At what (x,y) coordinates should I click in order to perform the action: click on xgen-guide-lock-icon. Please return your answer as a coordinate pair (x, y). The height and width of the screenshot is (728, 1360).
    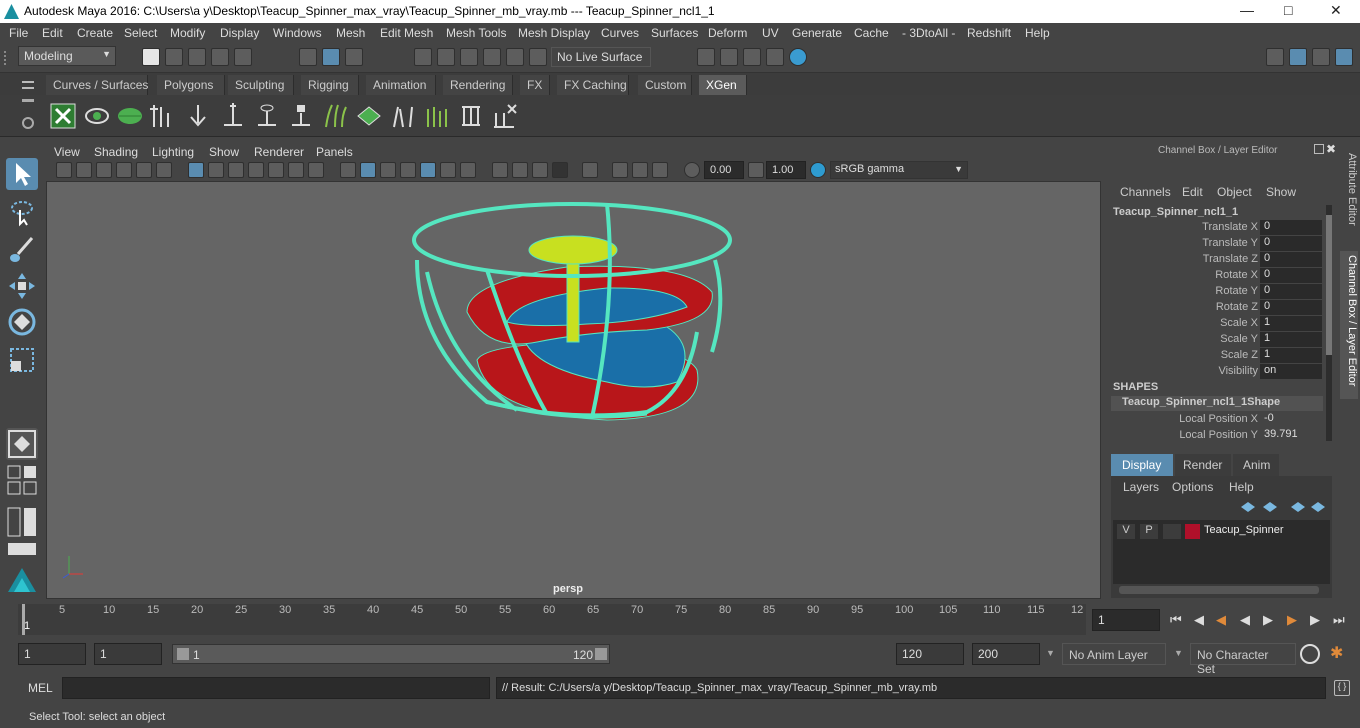
    Looking at the image, I should click on (301, 116).